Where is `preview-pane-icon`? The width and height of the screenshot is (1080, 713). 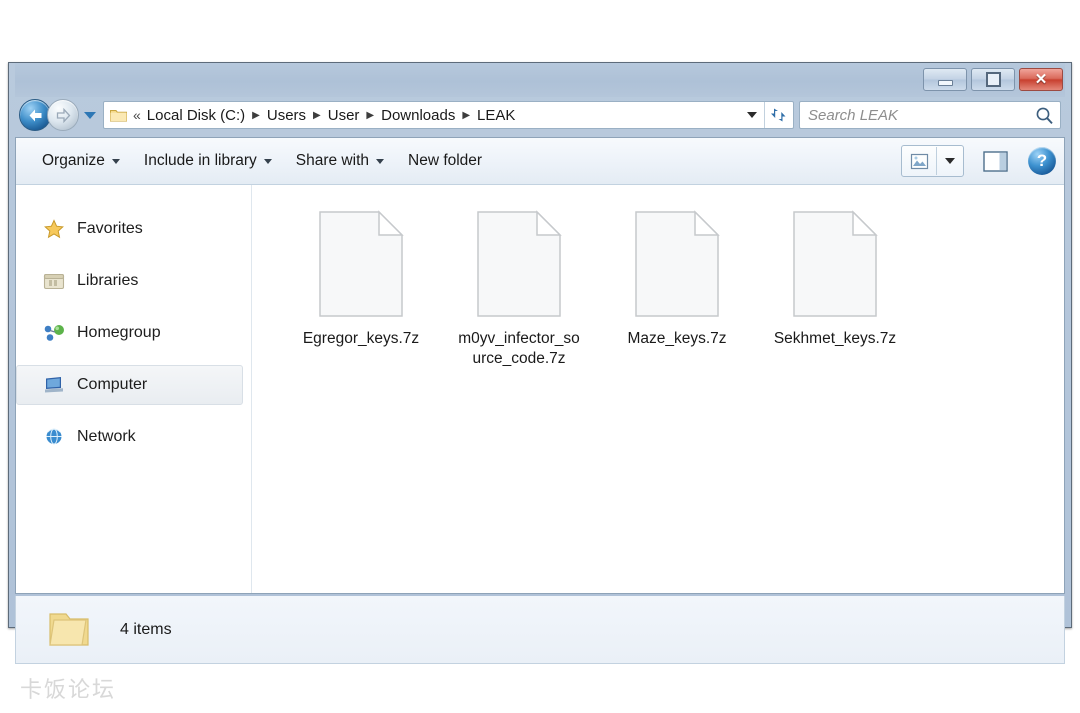 preview-pane-icon is located at coordinates (995, 161).